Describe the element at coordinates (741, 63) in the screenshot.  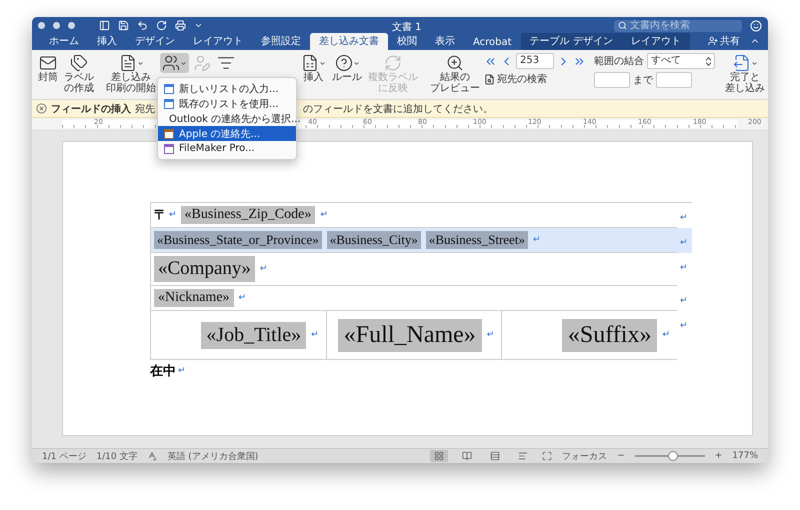
I see `finish-merge-icon` at that location.